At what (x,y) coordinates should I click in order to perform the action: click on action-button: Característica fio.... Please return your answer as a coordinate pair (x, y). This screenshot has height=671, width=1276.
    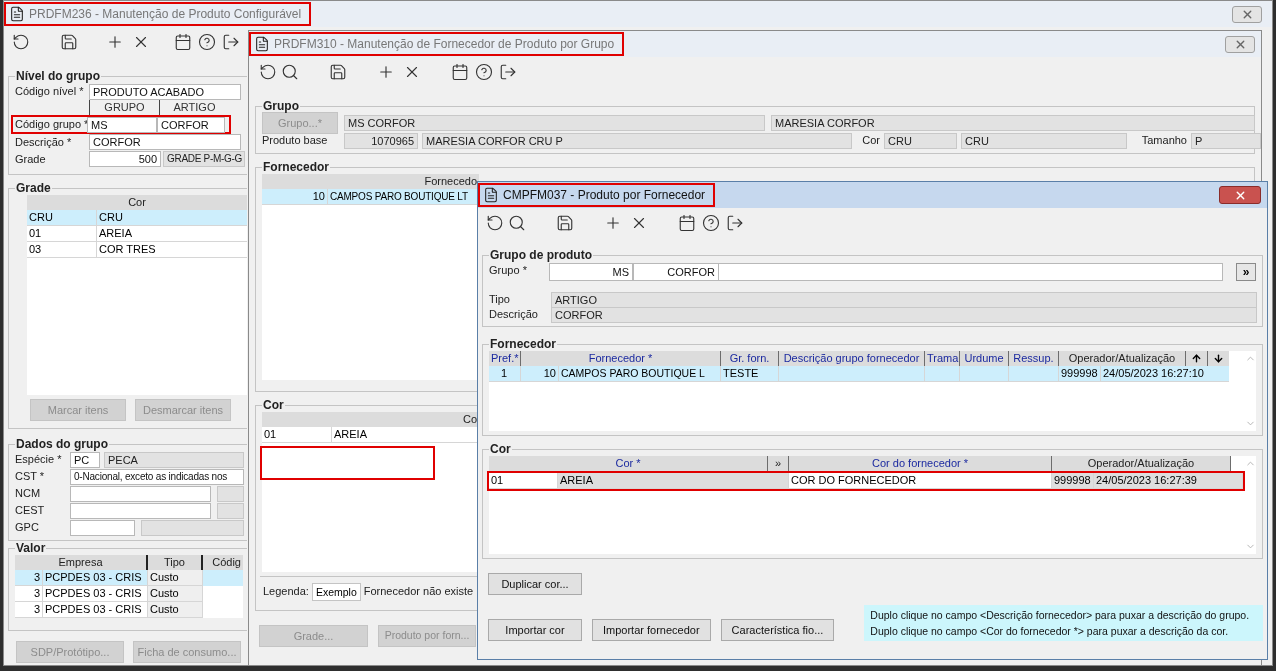
    Looking at the image, I should click on (777, 630).